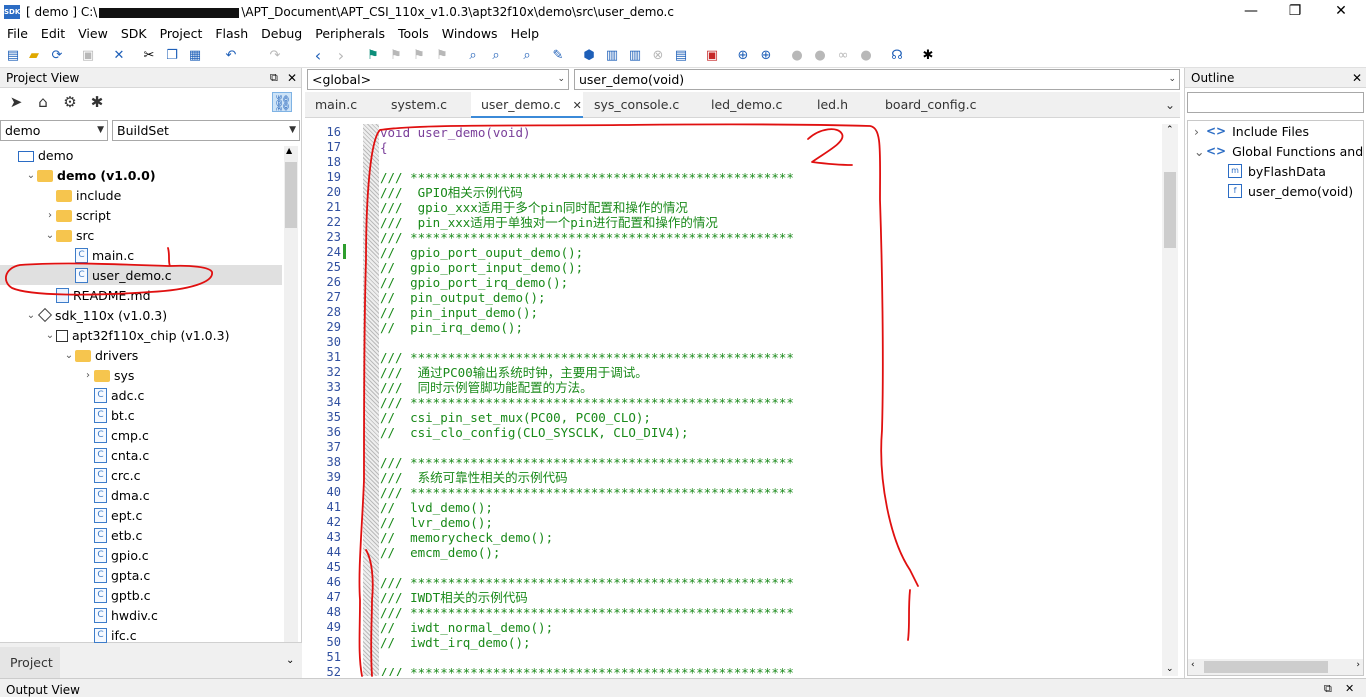  I want to click on code-line: // memorycheck_demo();, so click(466, 537).